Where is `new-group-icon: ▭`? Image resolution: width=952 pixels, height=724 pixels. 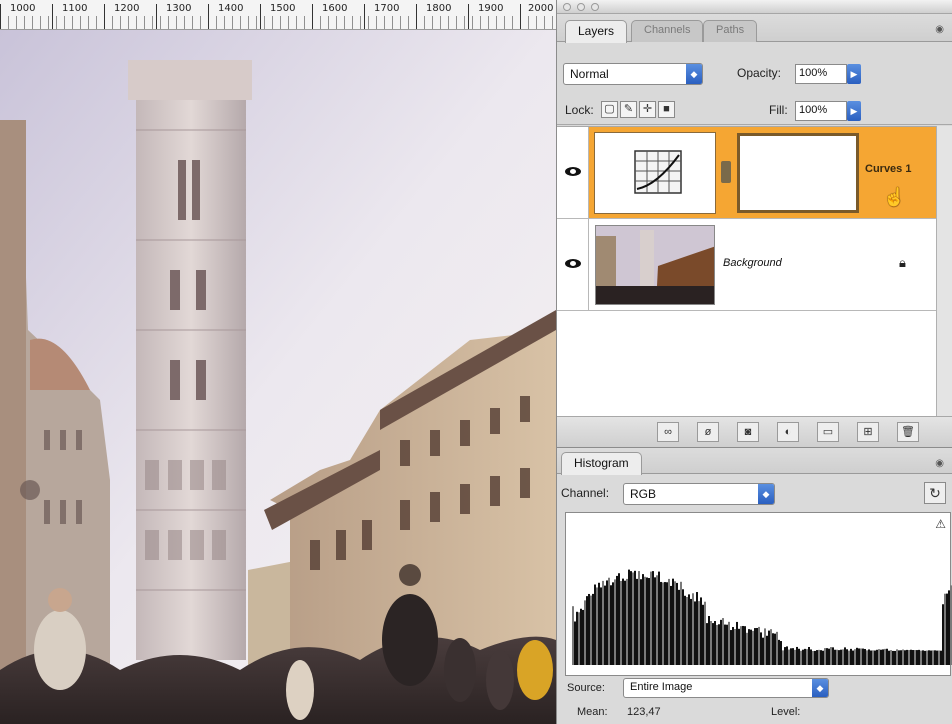 new-group-icon: ▭ is located at coordinates (828, 432).